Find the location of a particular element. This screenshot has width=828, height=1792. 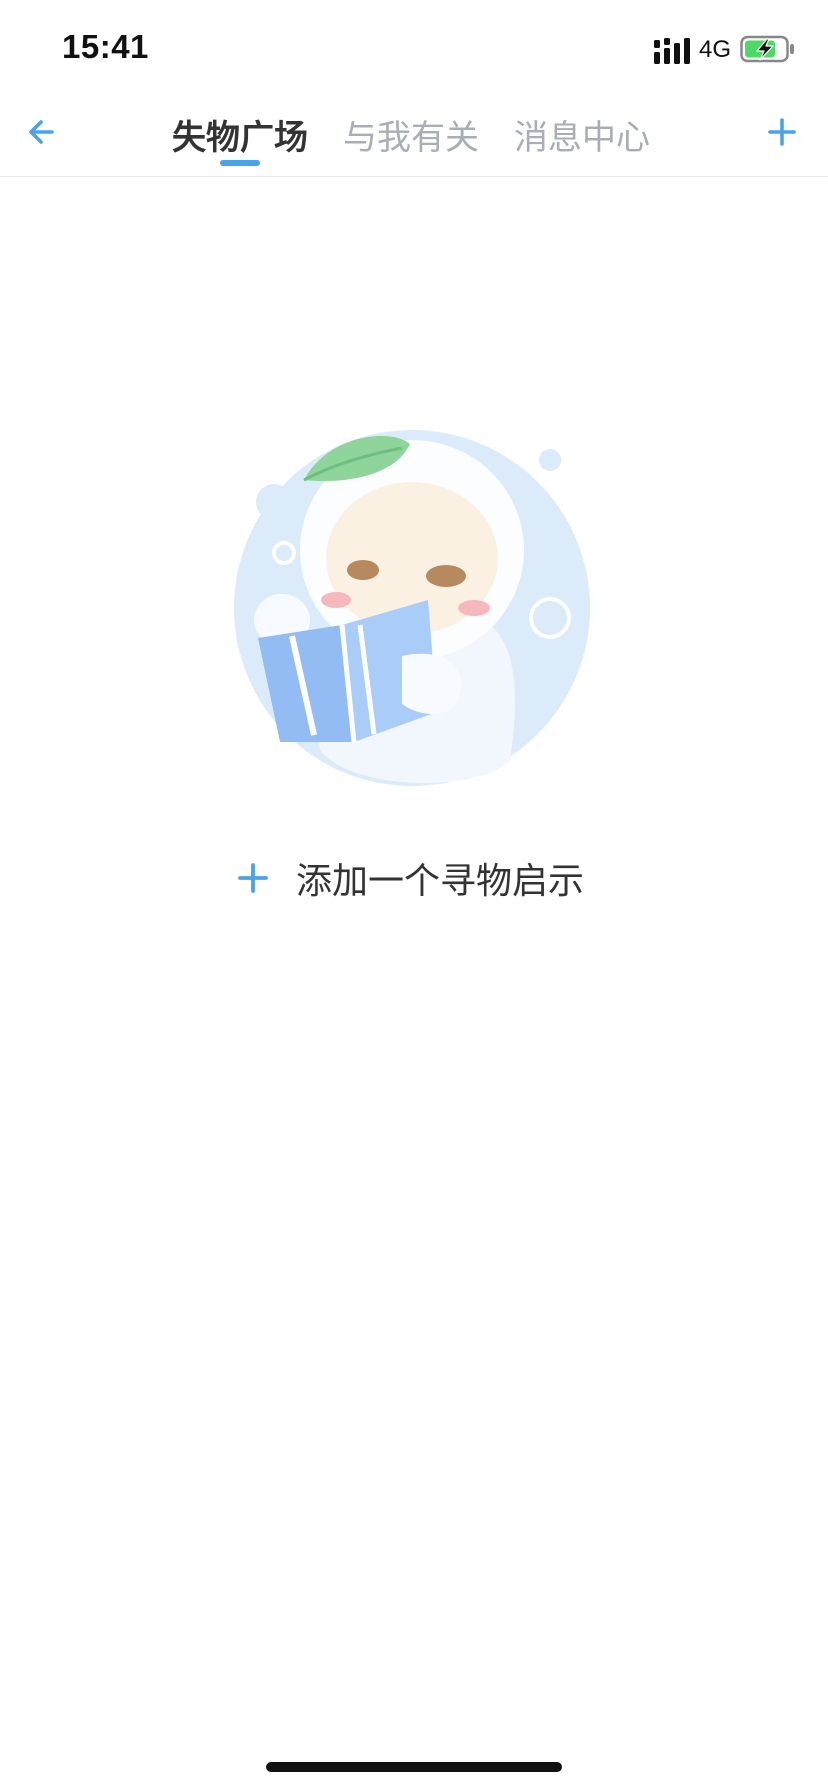

tab-bar: 失物广场 与我有关 消息中心 is located at coordinates (420, 138).